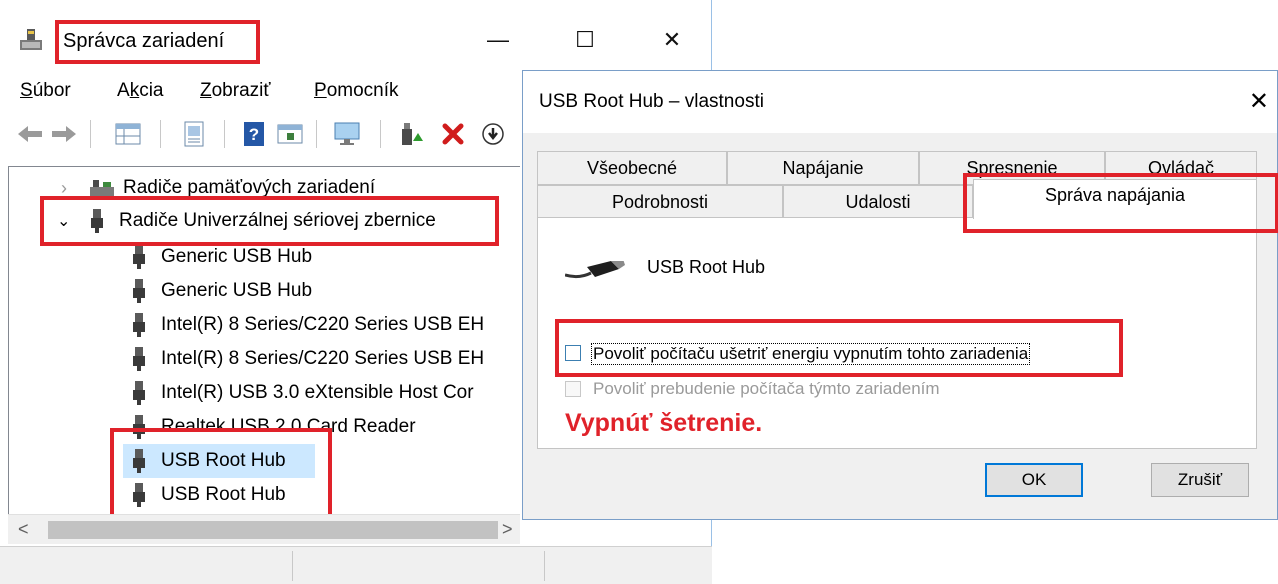 The image size is (1278, 584). I want to click on ok-button: OK, so click(1034, 480).